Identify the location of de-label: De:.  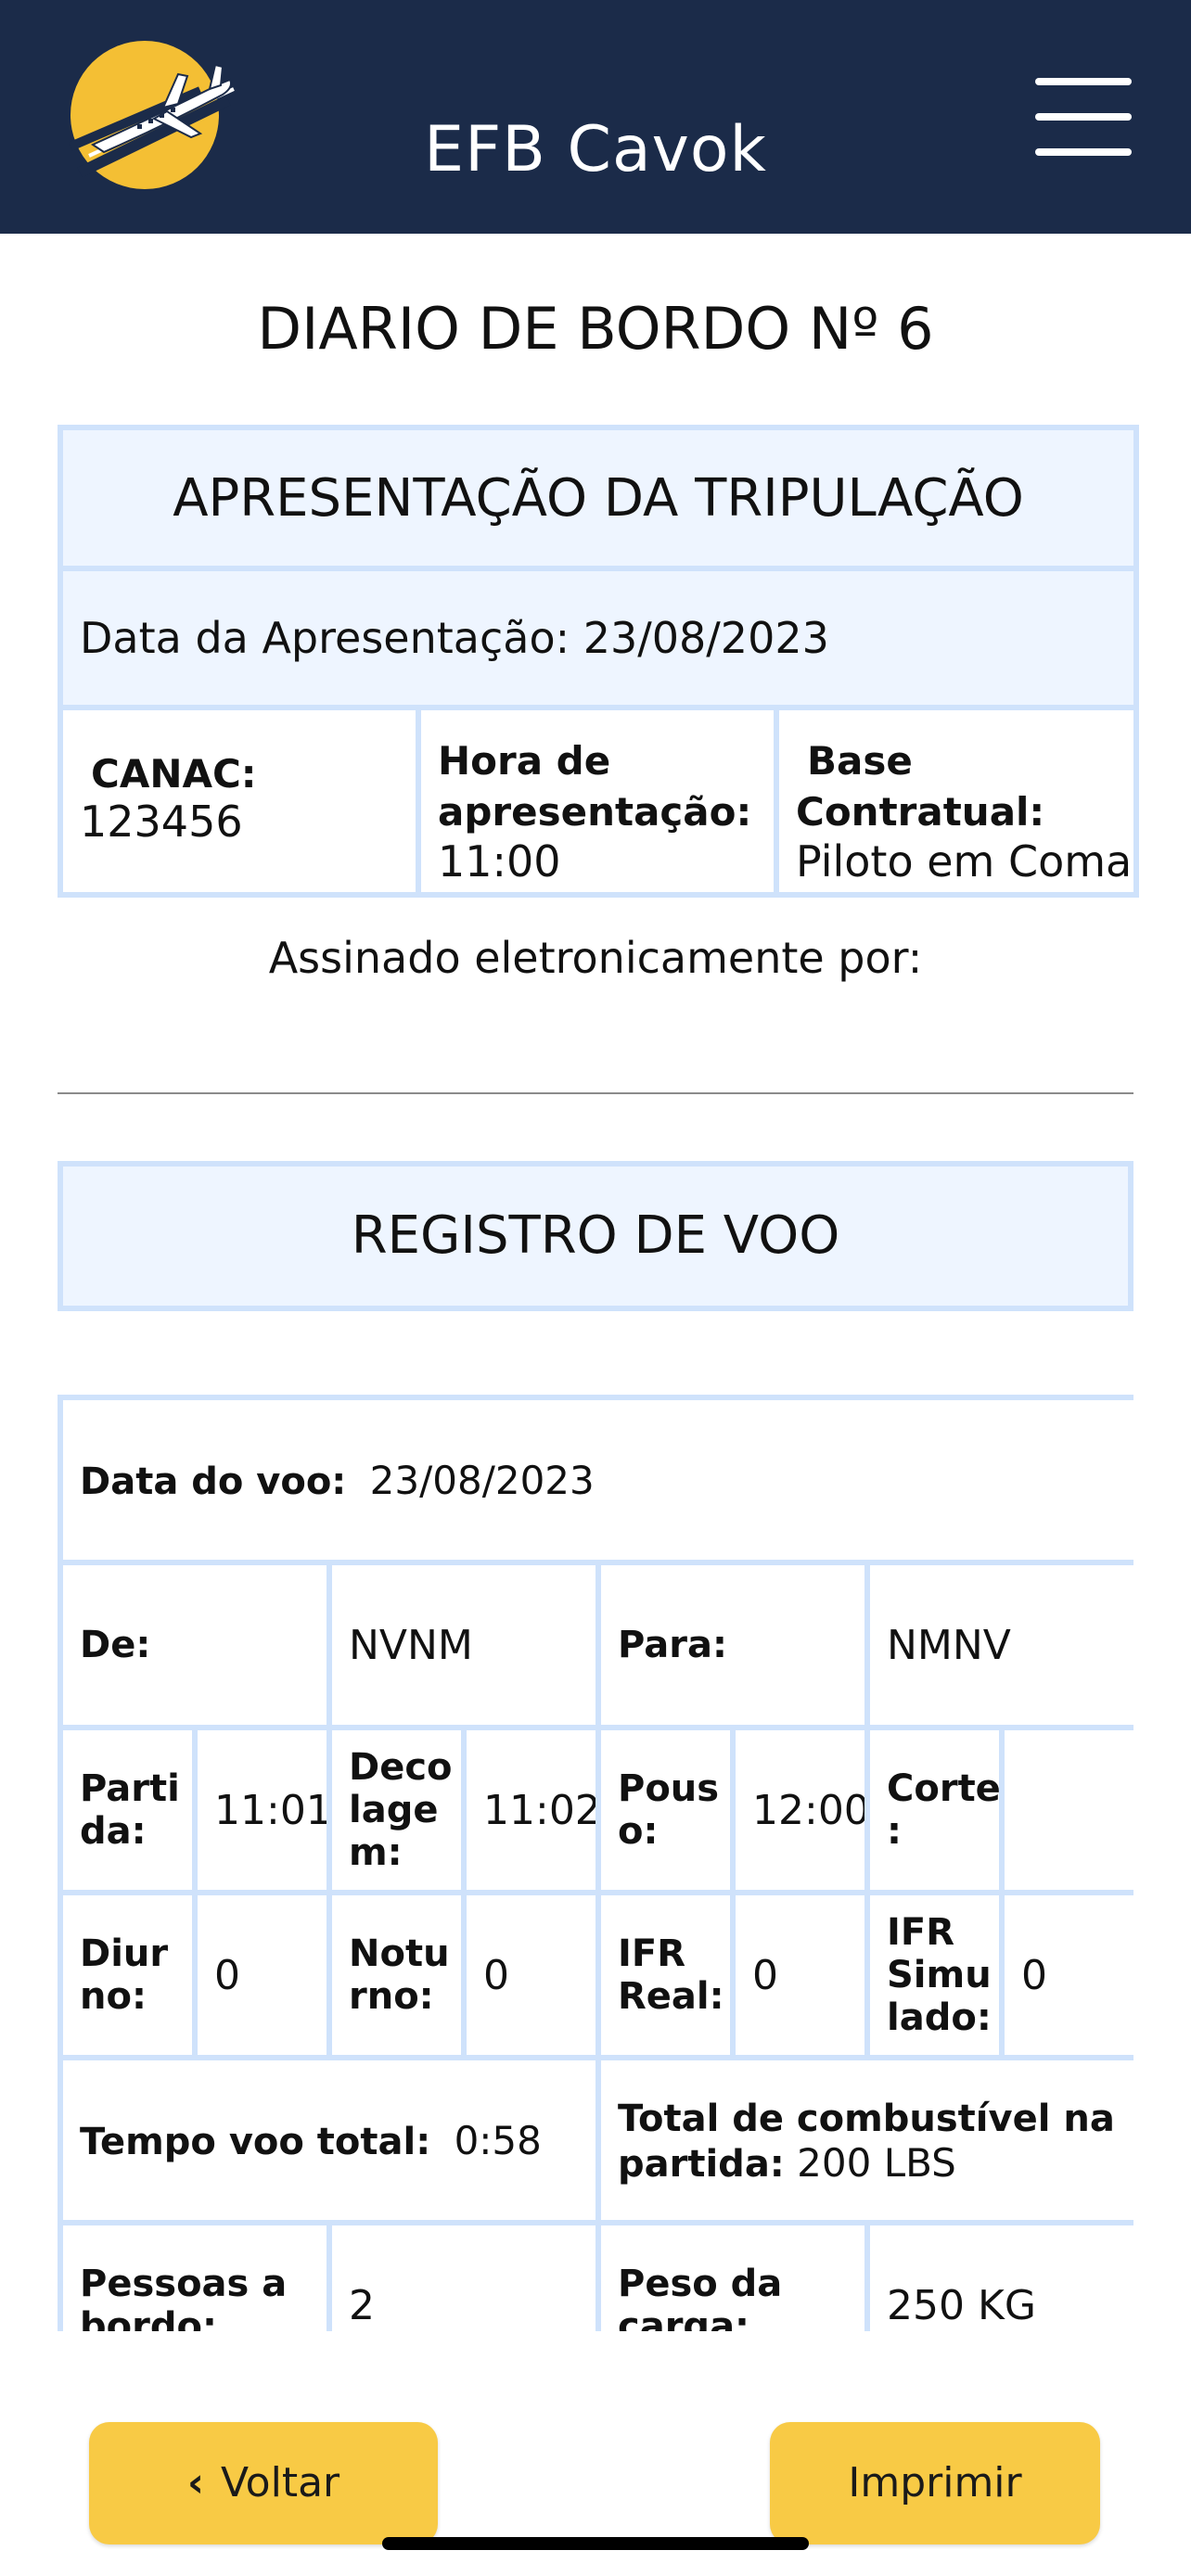
(195, 1645).